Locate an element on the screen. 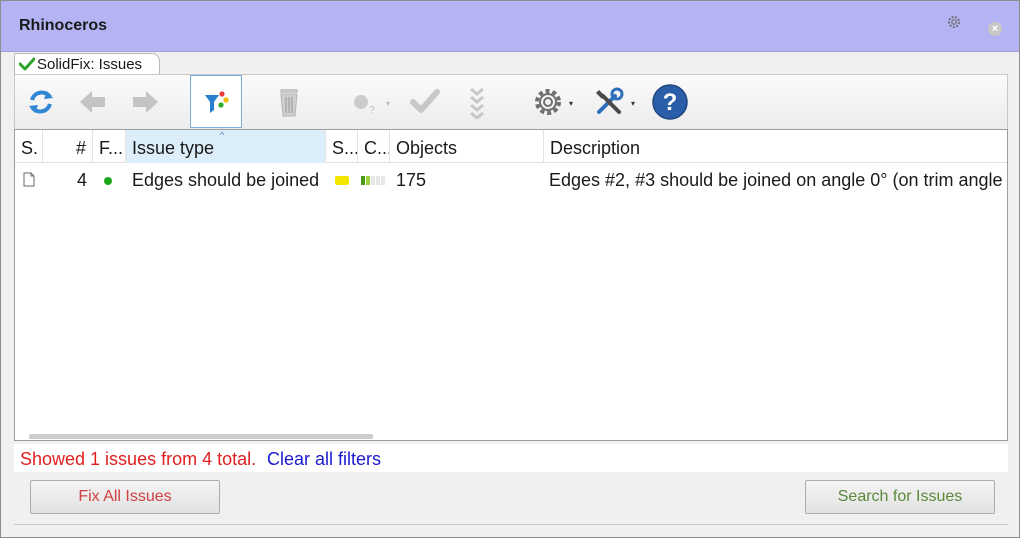 The width and height of the screenshot is (1020, 538). issue-type: Edges should be joined is located at coordinates (226, 180).